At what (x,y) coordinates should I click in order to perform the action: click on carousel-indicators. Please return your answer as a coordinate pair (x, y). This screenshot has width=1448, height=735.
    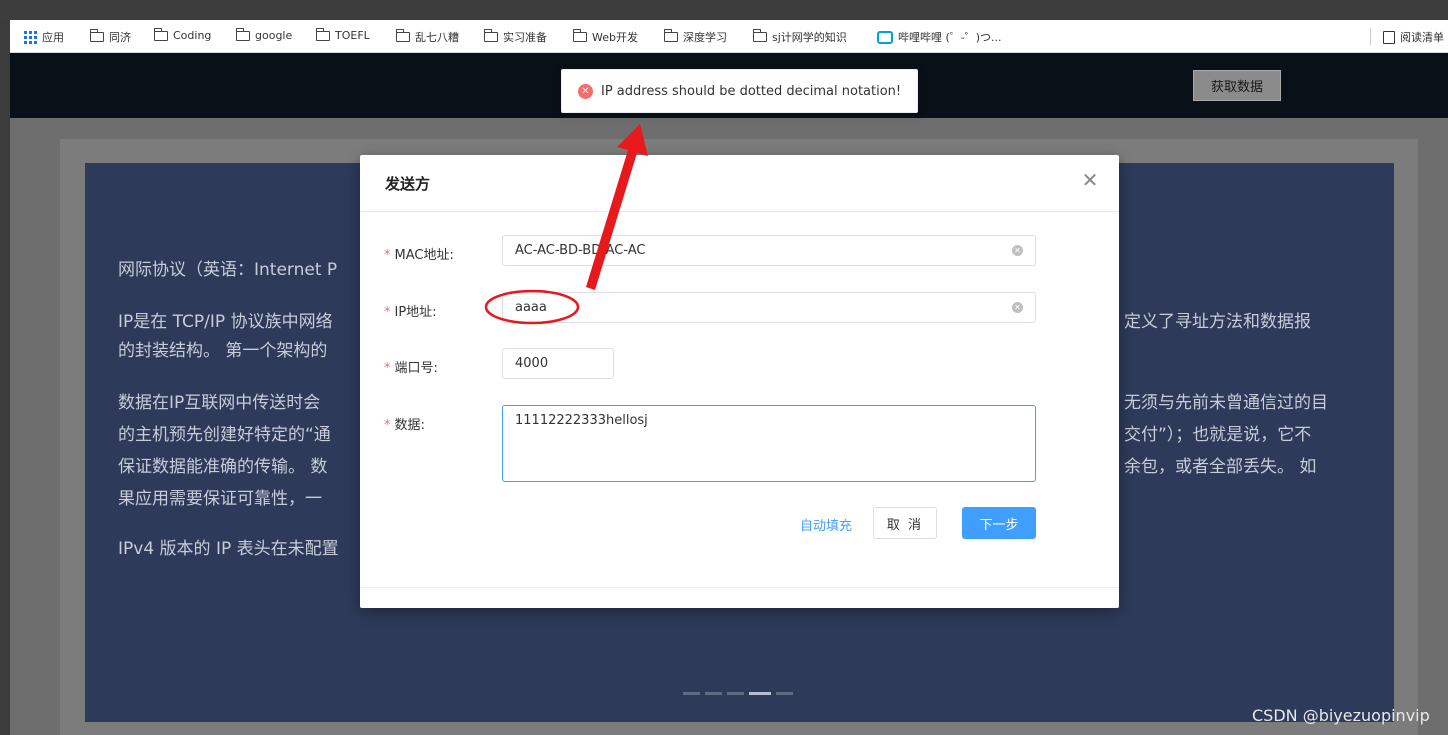
    Looking at the image, I should click on (738, 693).